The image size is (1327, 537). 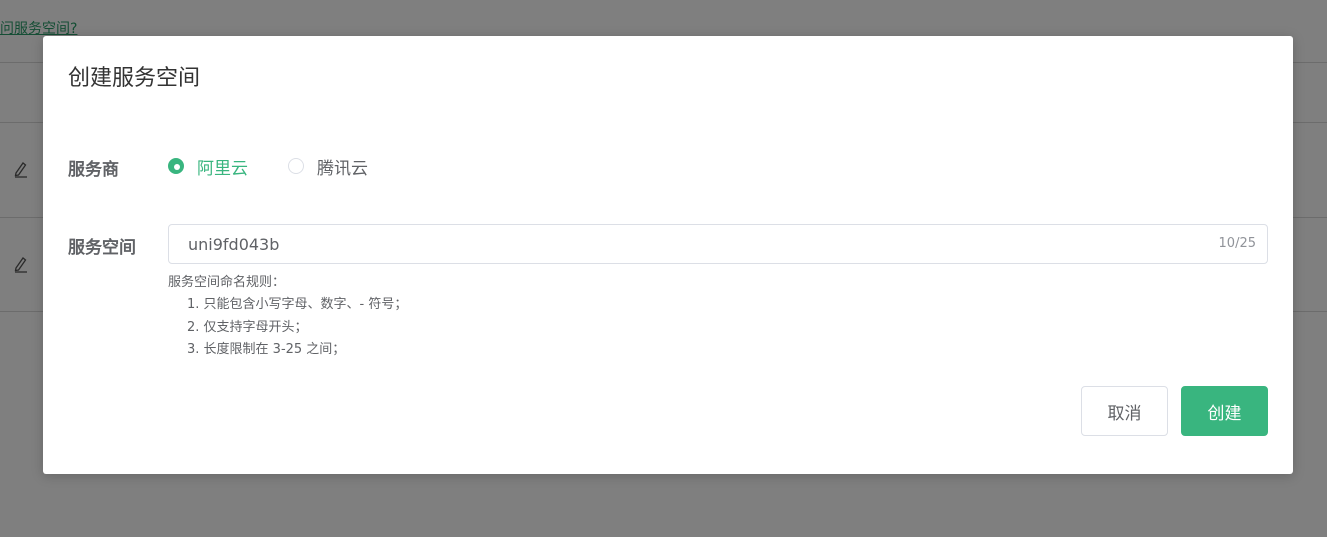 I want to click on space-name-input, so click(x=688, y=244).